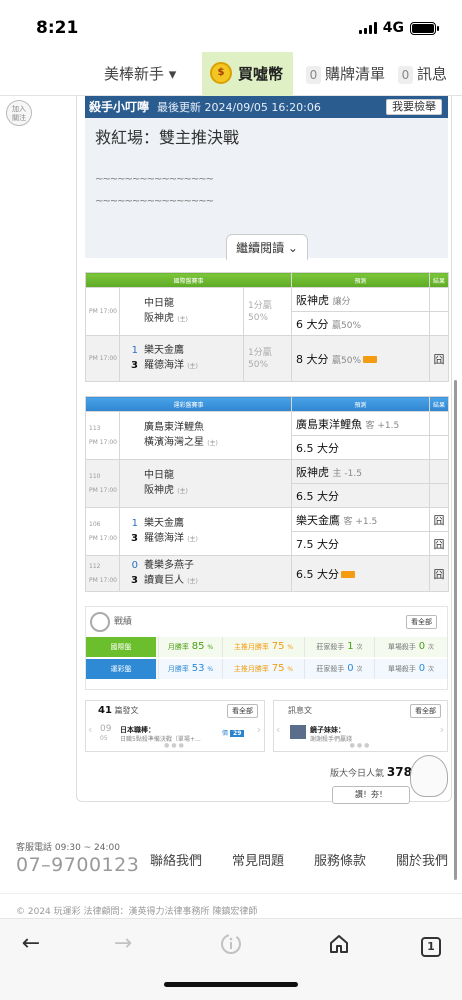 This screenshot has width=462, height=1000. What do you see at coordinates (105, 710) in the screenshot?
I see `post-count: 41` at bounding box center [105, 710].